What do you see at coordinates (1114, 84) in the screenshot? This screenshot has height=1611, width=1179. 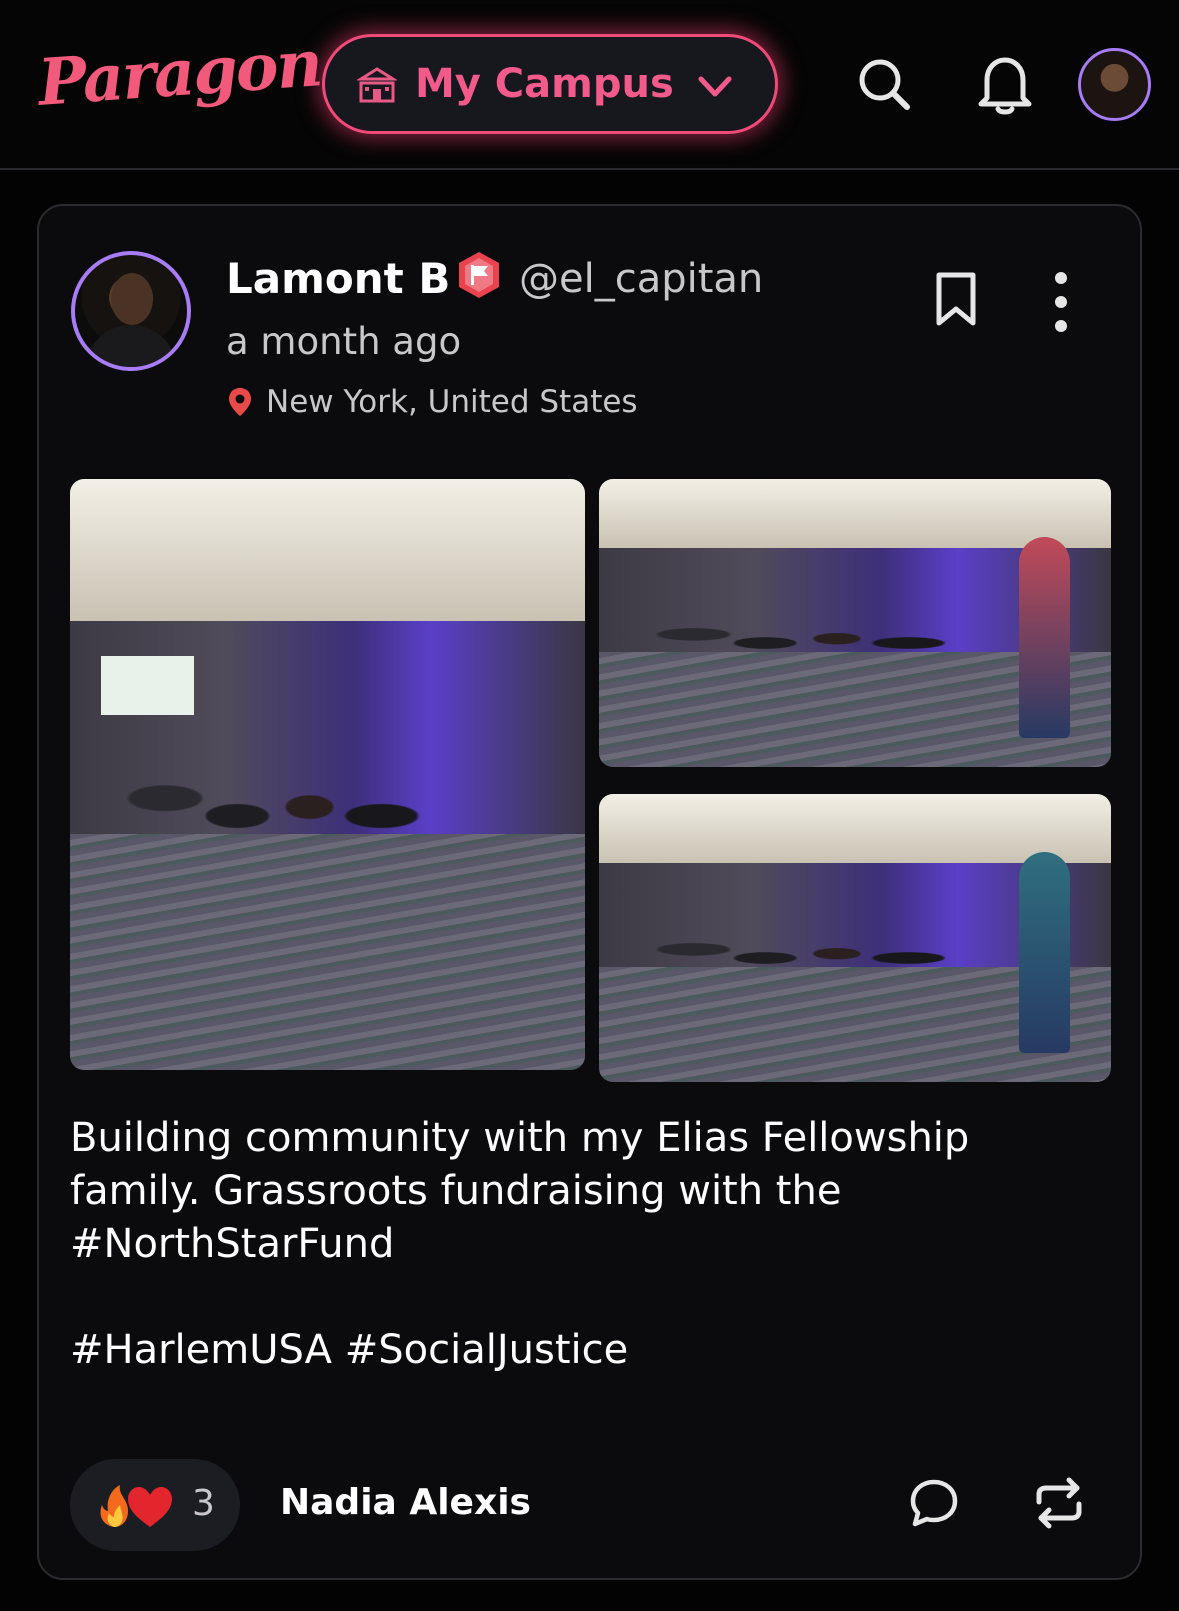 I see `user-avatar` at bounding box center [1114, 84].